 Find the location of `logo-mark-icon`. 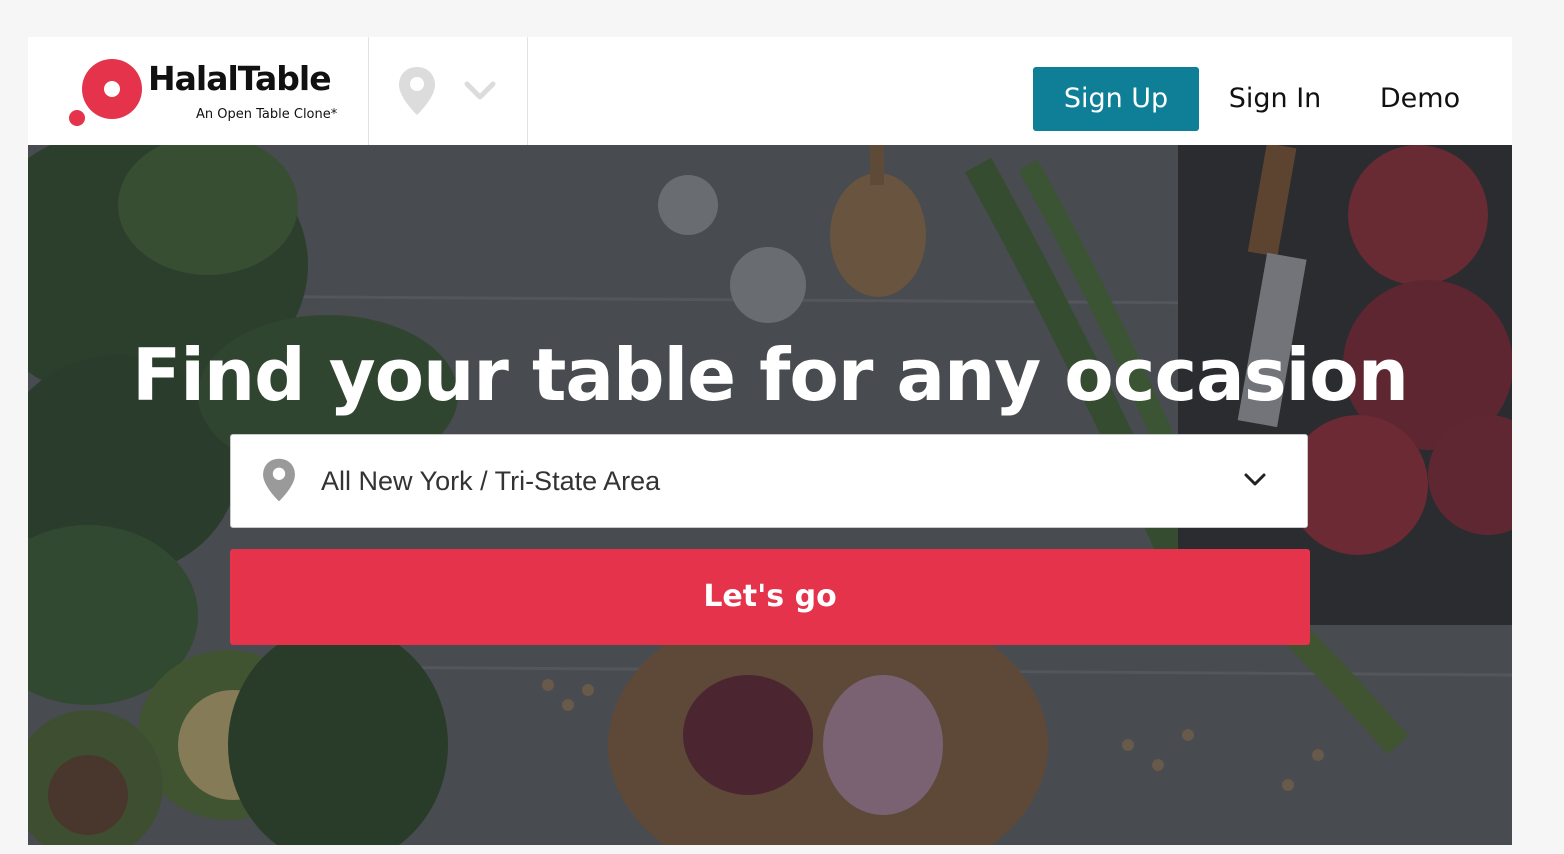

logo-mark-icon is located at coordinates (105, 92).